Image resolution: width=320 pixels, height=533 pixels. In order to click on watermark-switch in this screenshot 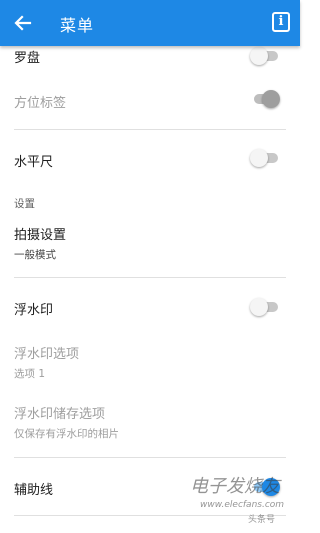, I will do `click(265, 307)`.